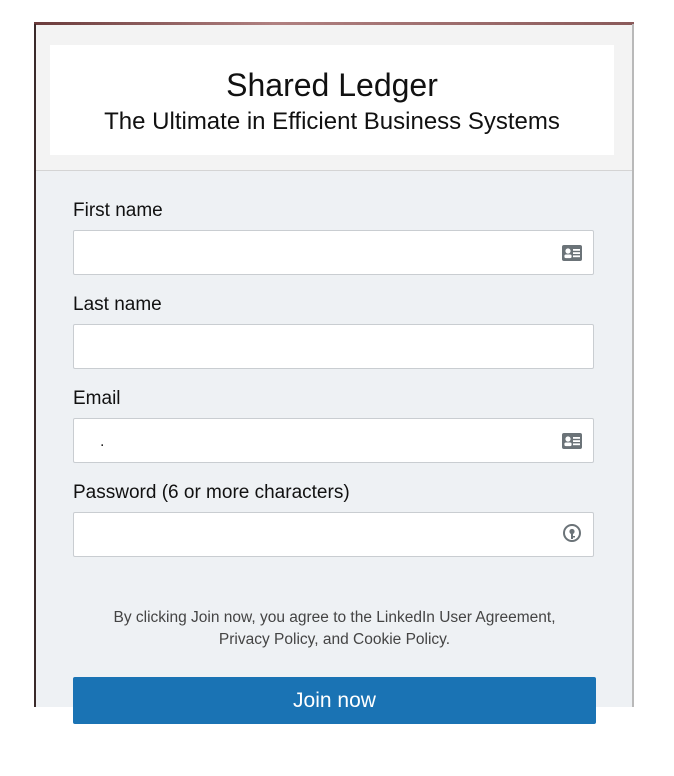 The height and width of the screenshot is (776, 674). Describe the element at coordinates (572, 534) in the screenshot. I see `password-key-icon` at that location.